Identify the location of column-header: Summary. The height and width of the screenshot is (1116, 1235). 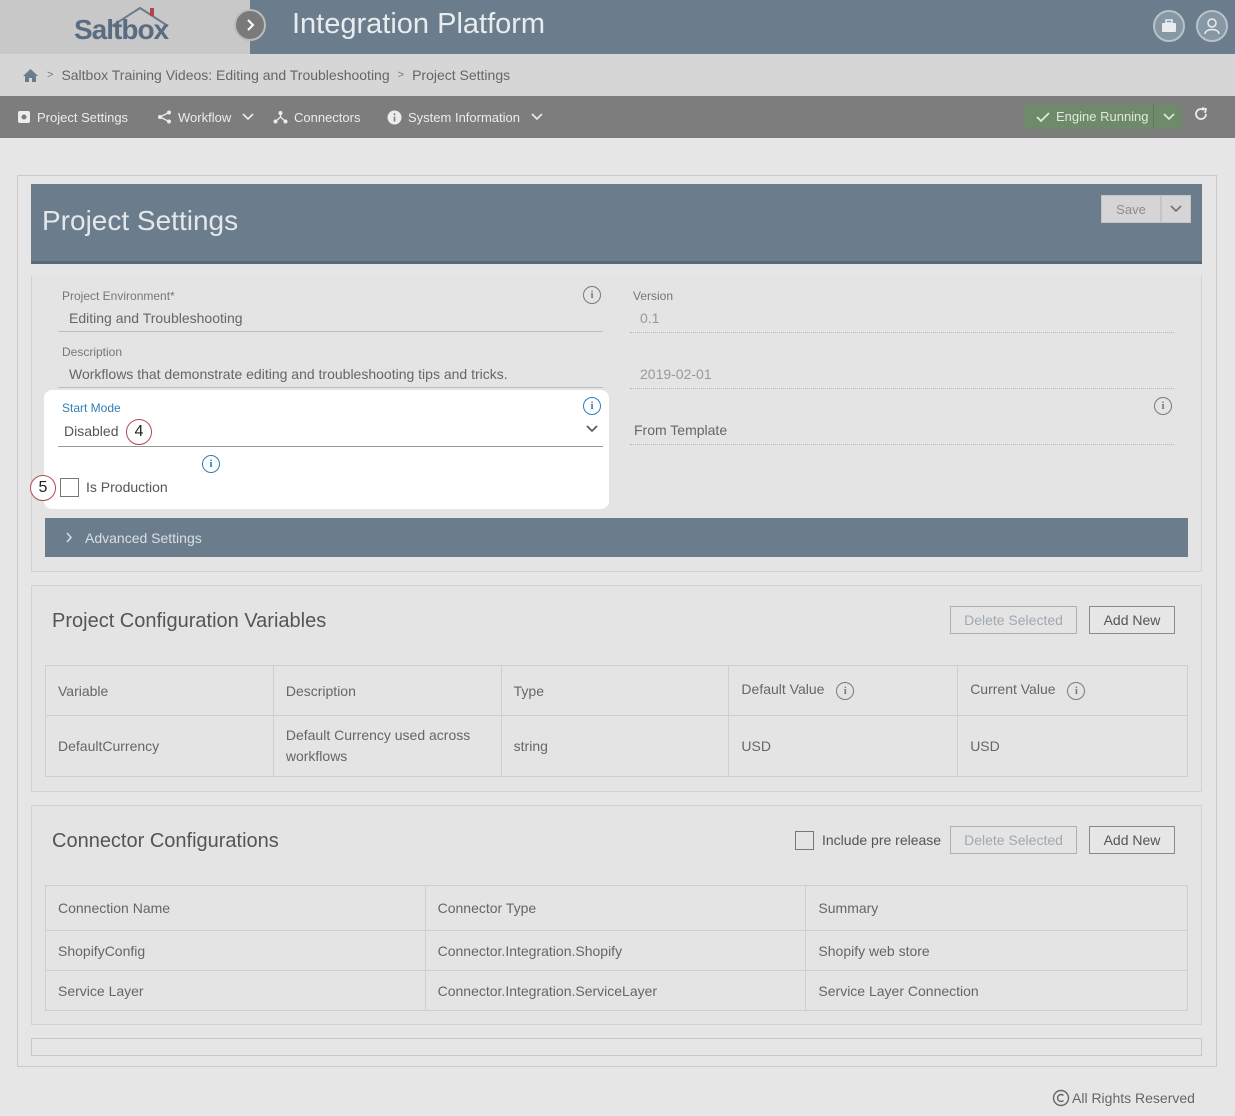
(996, 908).